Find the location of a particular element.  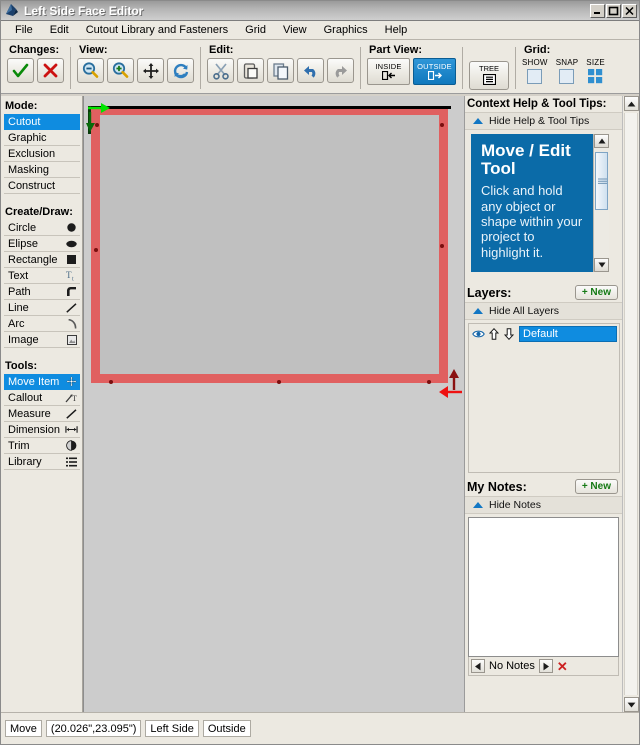

tool-item-library: Library is located at coordinates (42, 462).